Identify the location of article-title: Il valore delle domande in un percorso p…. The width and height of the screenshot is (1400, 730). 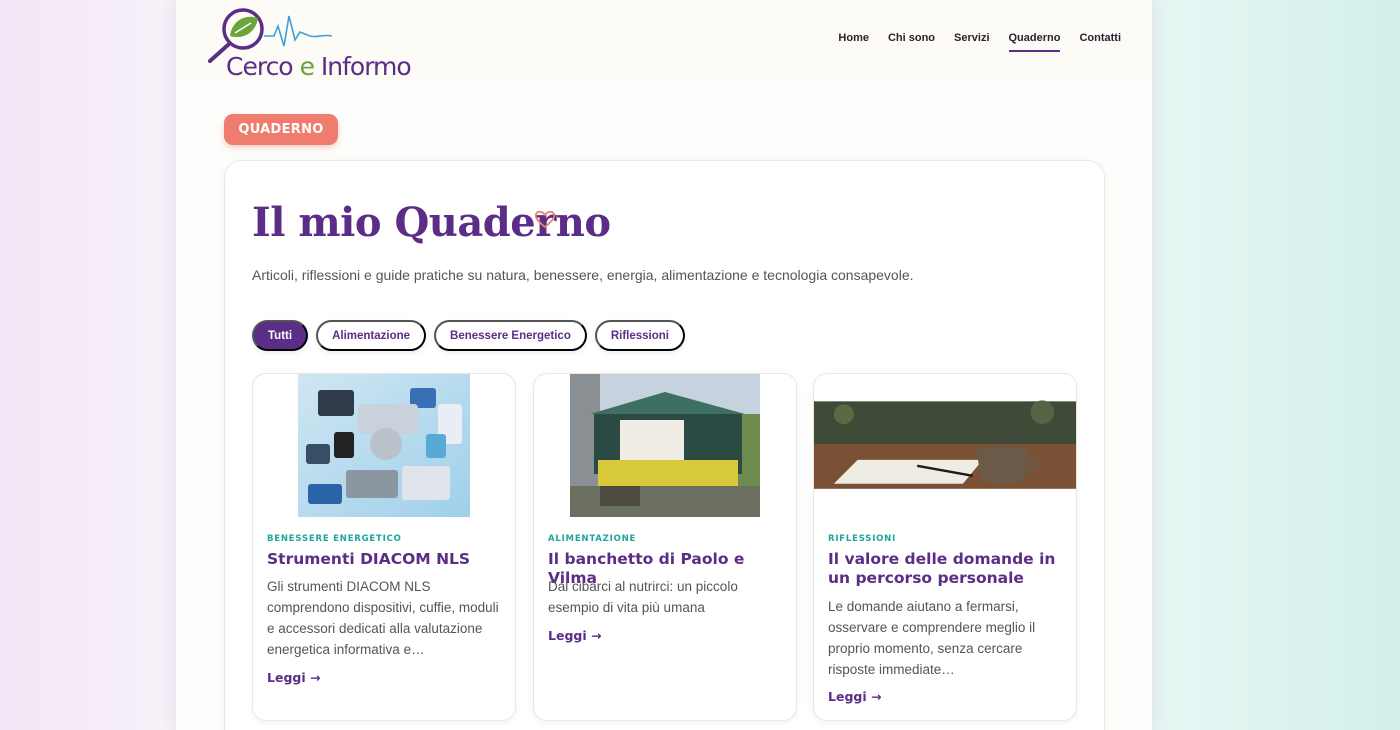
(948, 569).